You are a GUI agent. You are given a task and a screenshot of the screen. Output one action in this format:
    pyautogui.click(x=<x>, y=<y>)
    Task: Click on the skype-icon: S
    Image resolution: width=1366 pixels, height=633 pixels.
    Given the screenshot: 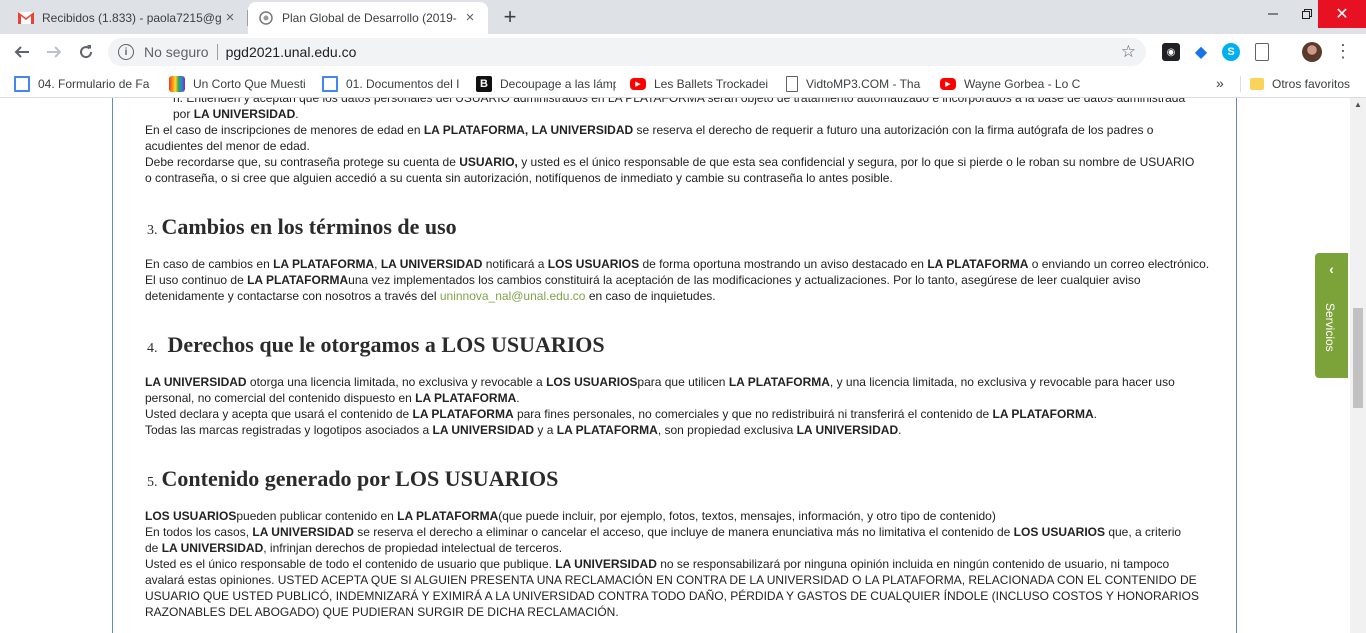 What is the action you would take?
    pyautogui.click(x=1231, y=52)
    